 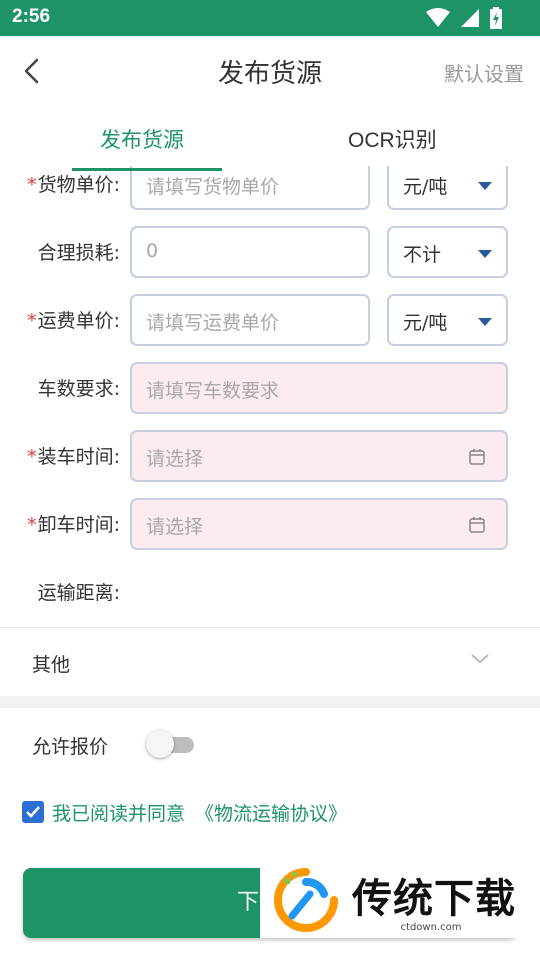 I want to click on allow-quote-label: 允许报价, so click(x=70, y=747).